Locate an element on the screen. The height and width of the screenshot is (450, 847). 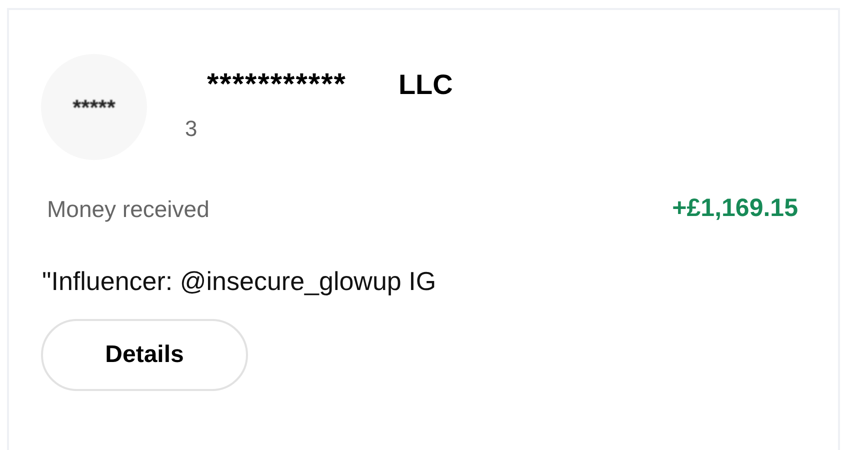
merchant-subtitle: 3 is located at coordinates (191, 129).